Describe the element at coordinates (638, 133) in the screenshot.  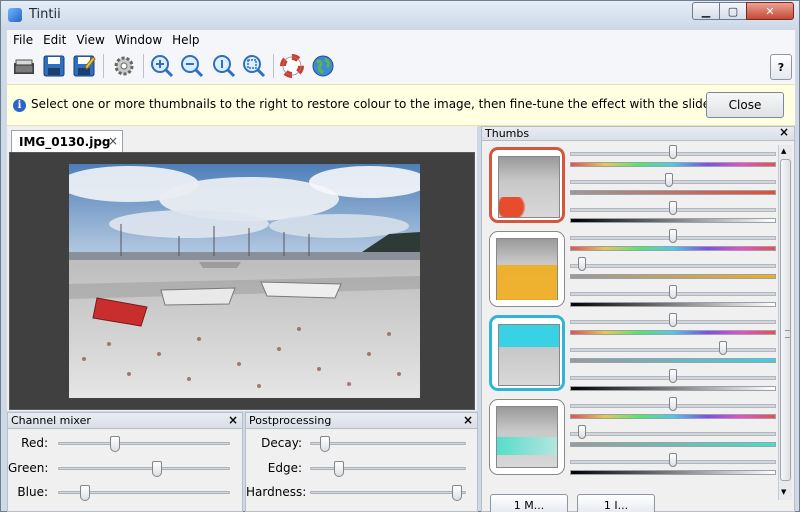
I see `thumbs-title: Thumbs ×` at that location.